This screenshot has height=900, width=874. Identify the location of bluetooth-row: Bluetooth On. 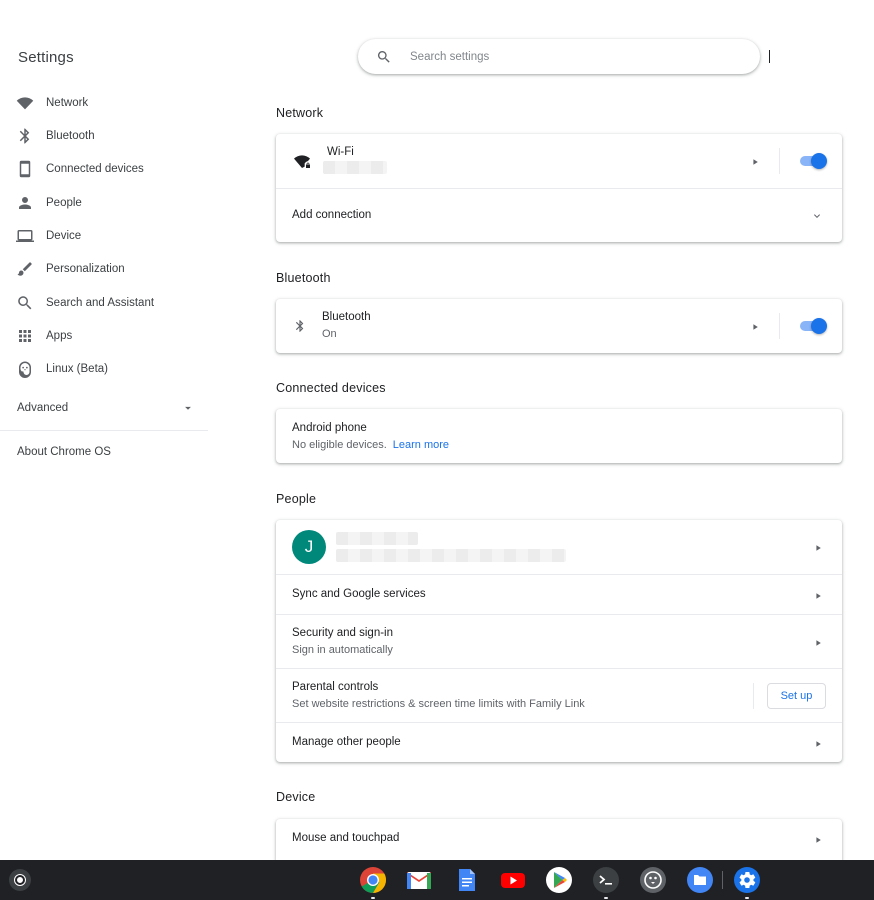
(559, 326).